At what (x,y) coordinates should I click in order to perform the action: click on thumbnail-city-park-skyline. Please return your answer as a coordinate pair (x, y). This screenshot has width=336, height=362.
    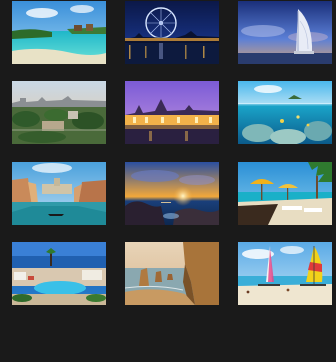
    Looking at the image, I should click on (59, 112).